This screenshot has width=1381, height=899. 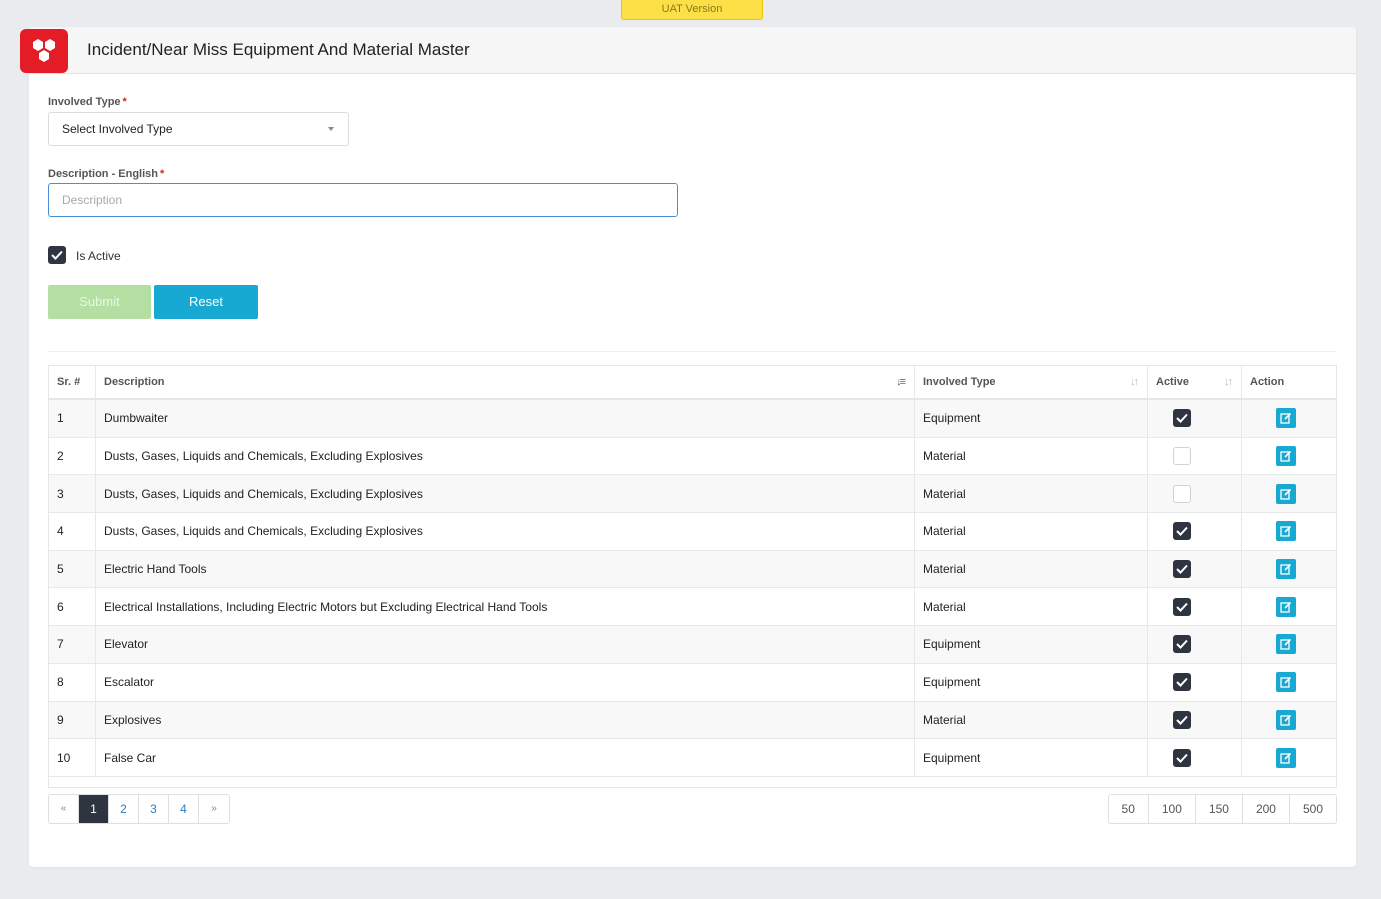 I want to click on page-size-100: 100, so click(x=1172, y=809).